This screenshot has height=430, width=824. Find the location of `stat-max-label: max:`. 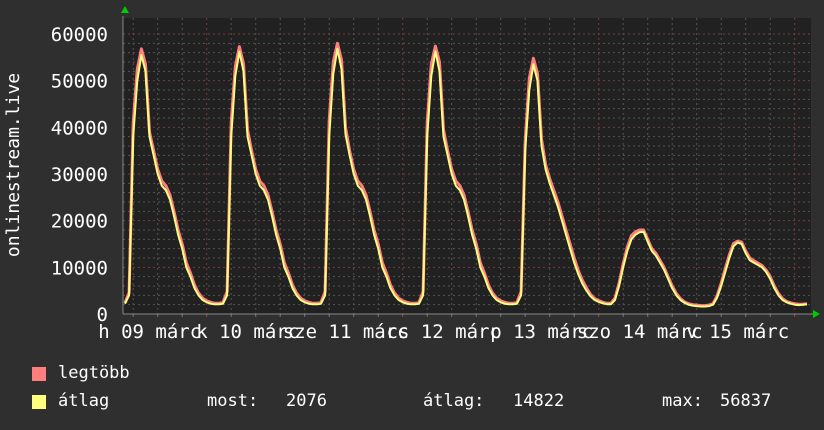

stat-max-label: max: is located at coordinates (682, 401).